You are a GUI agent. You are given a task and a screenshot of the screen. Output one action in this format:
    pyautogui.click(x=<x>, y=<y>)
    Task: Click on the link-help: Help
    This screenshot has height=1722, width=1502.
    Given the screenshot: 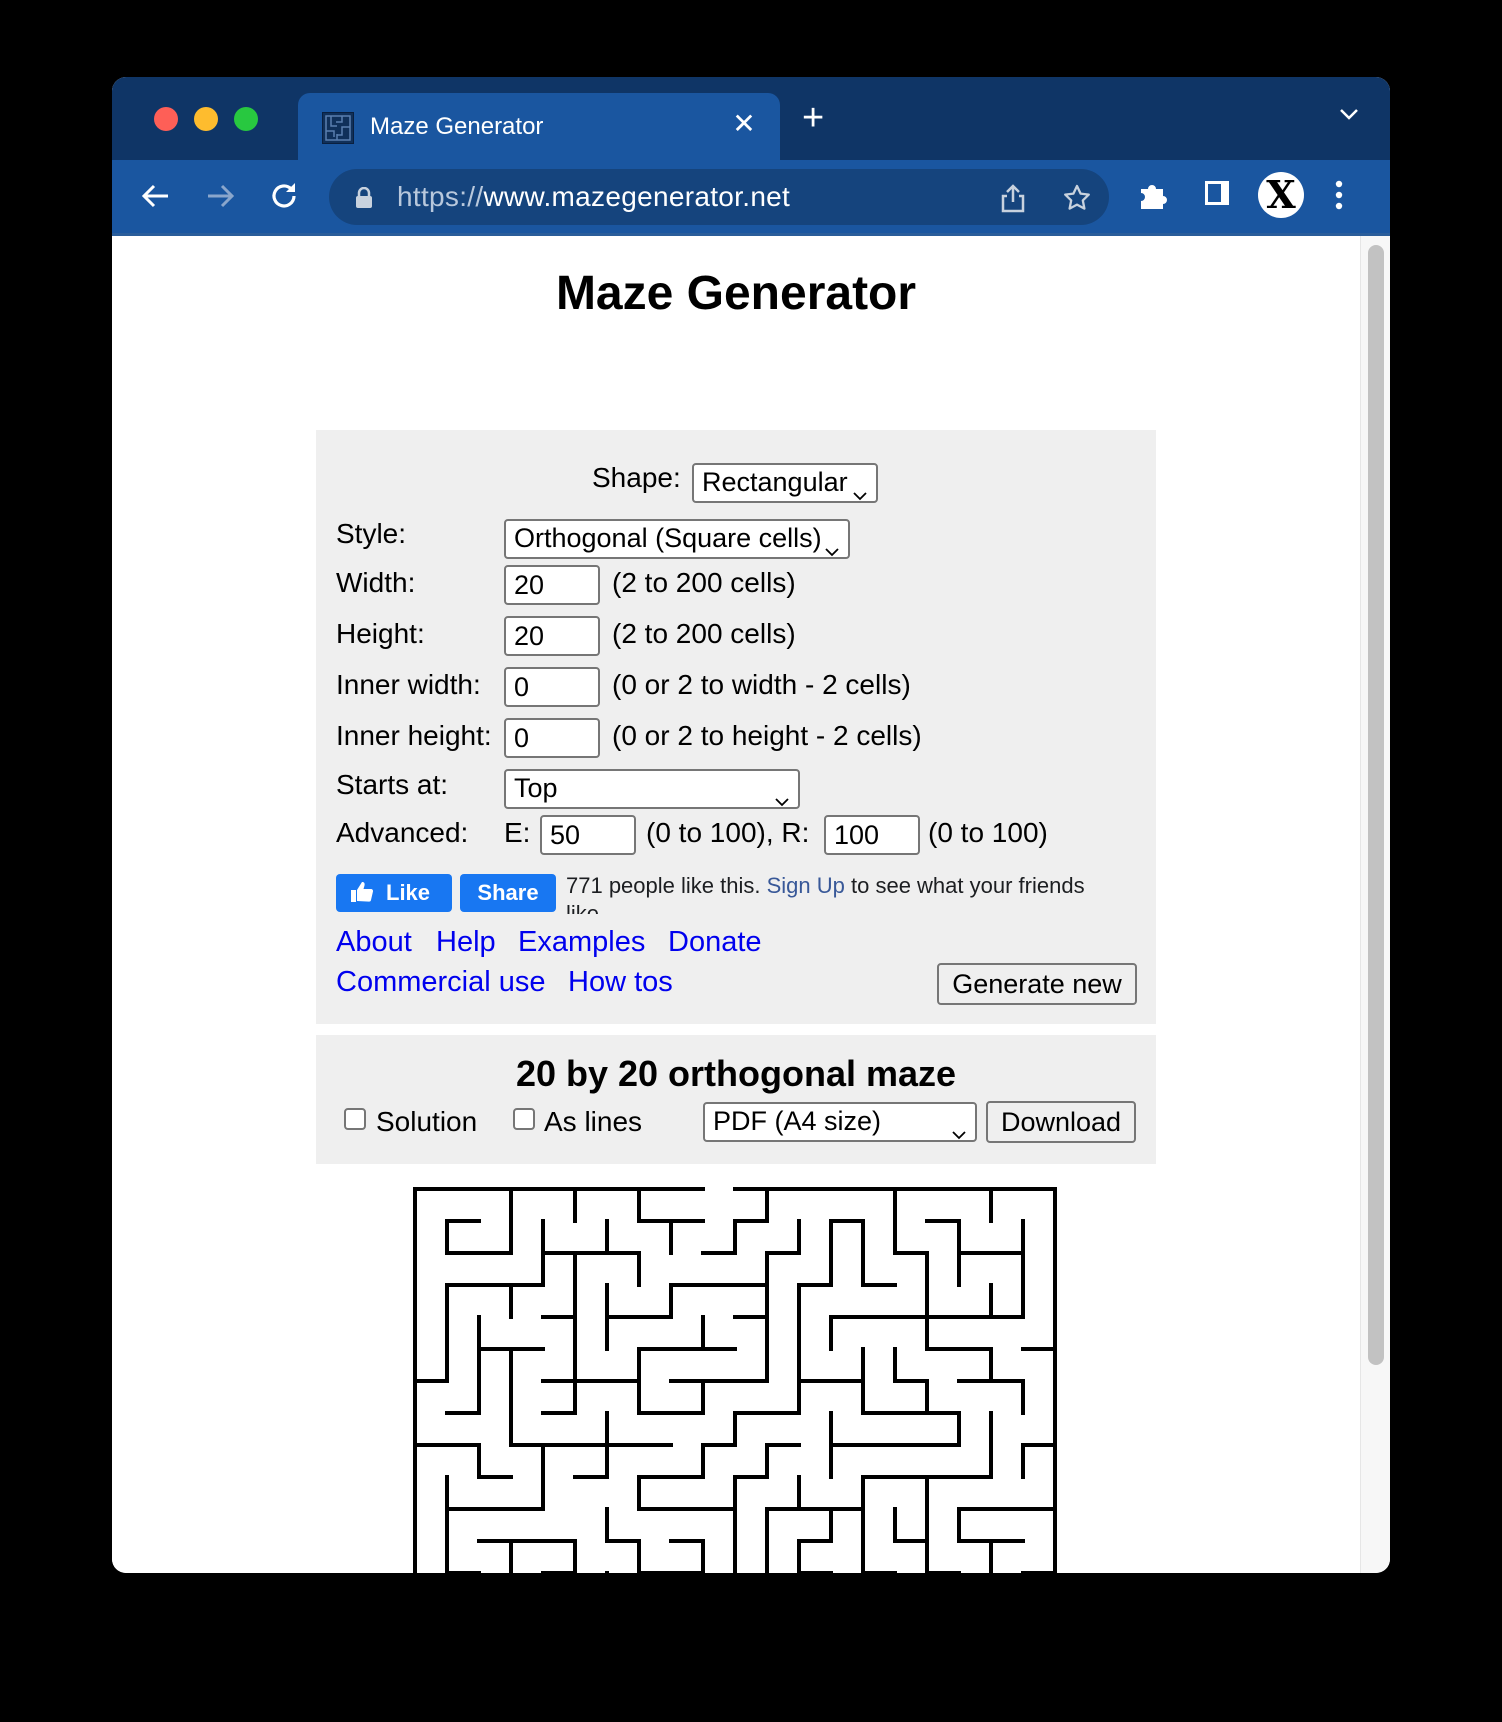 What is the action you would take?
    pyautogui.click(x=466, y=942)
    